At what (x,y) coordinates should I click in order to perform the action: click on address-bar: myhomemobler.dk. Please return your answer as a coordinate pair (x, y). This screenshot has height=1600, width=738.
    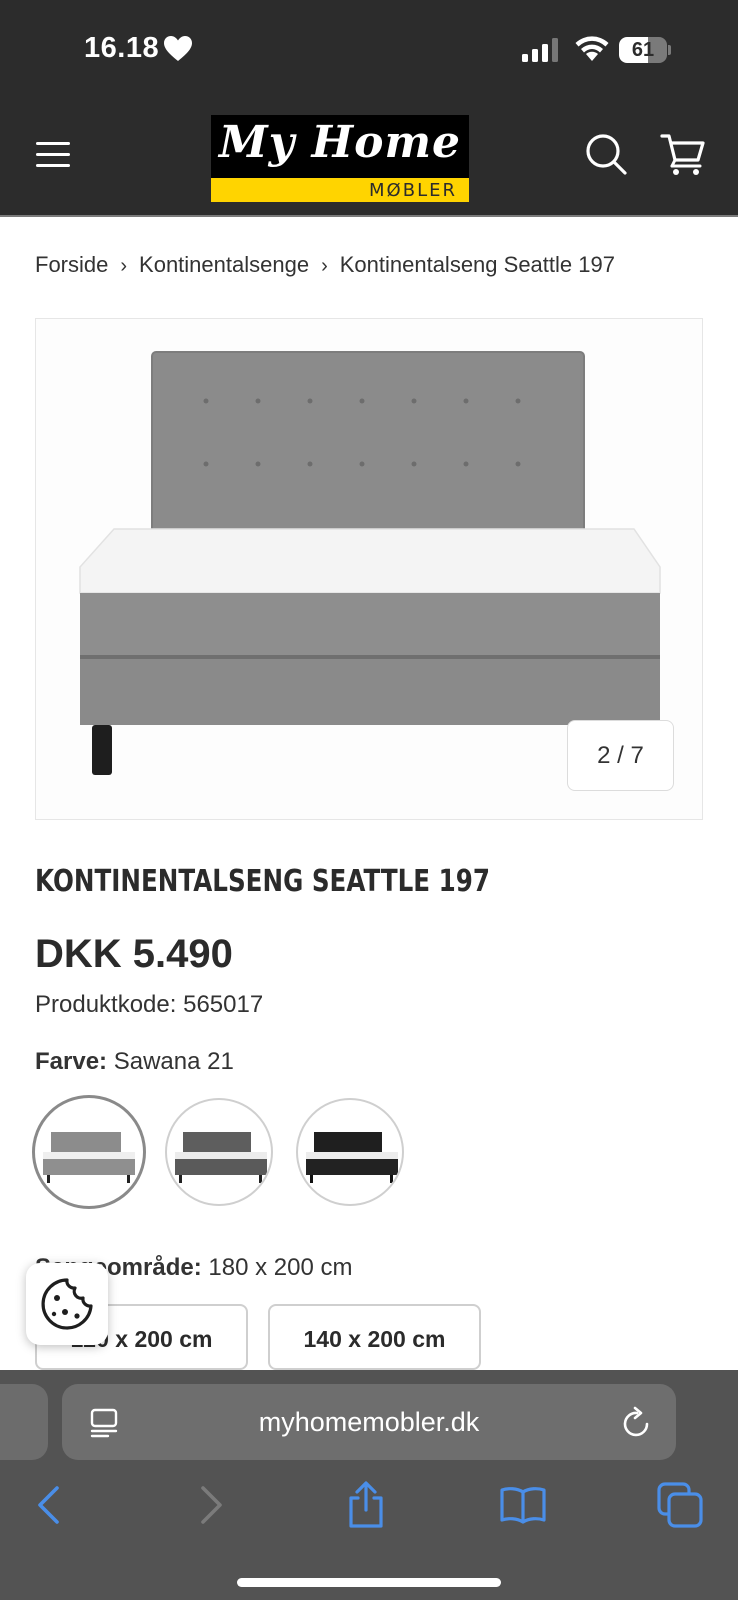
    Looking at the image, I should click on (369, 1422).